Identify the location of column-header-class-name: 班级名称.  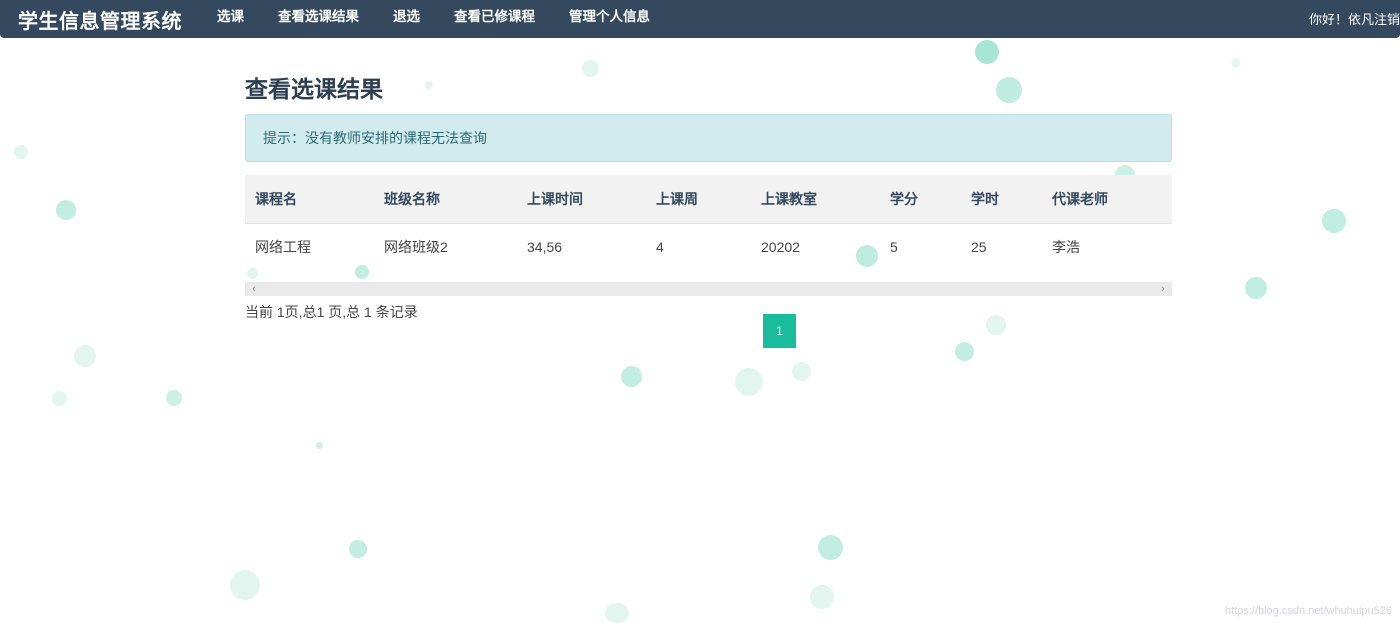
(445, 199).